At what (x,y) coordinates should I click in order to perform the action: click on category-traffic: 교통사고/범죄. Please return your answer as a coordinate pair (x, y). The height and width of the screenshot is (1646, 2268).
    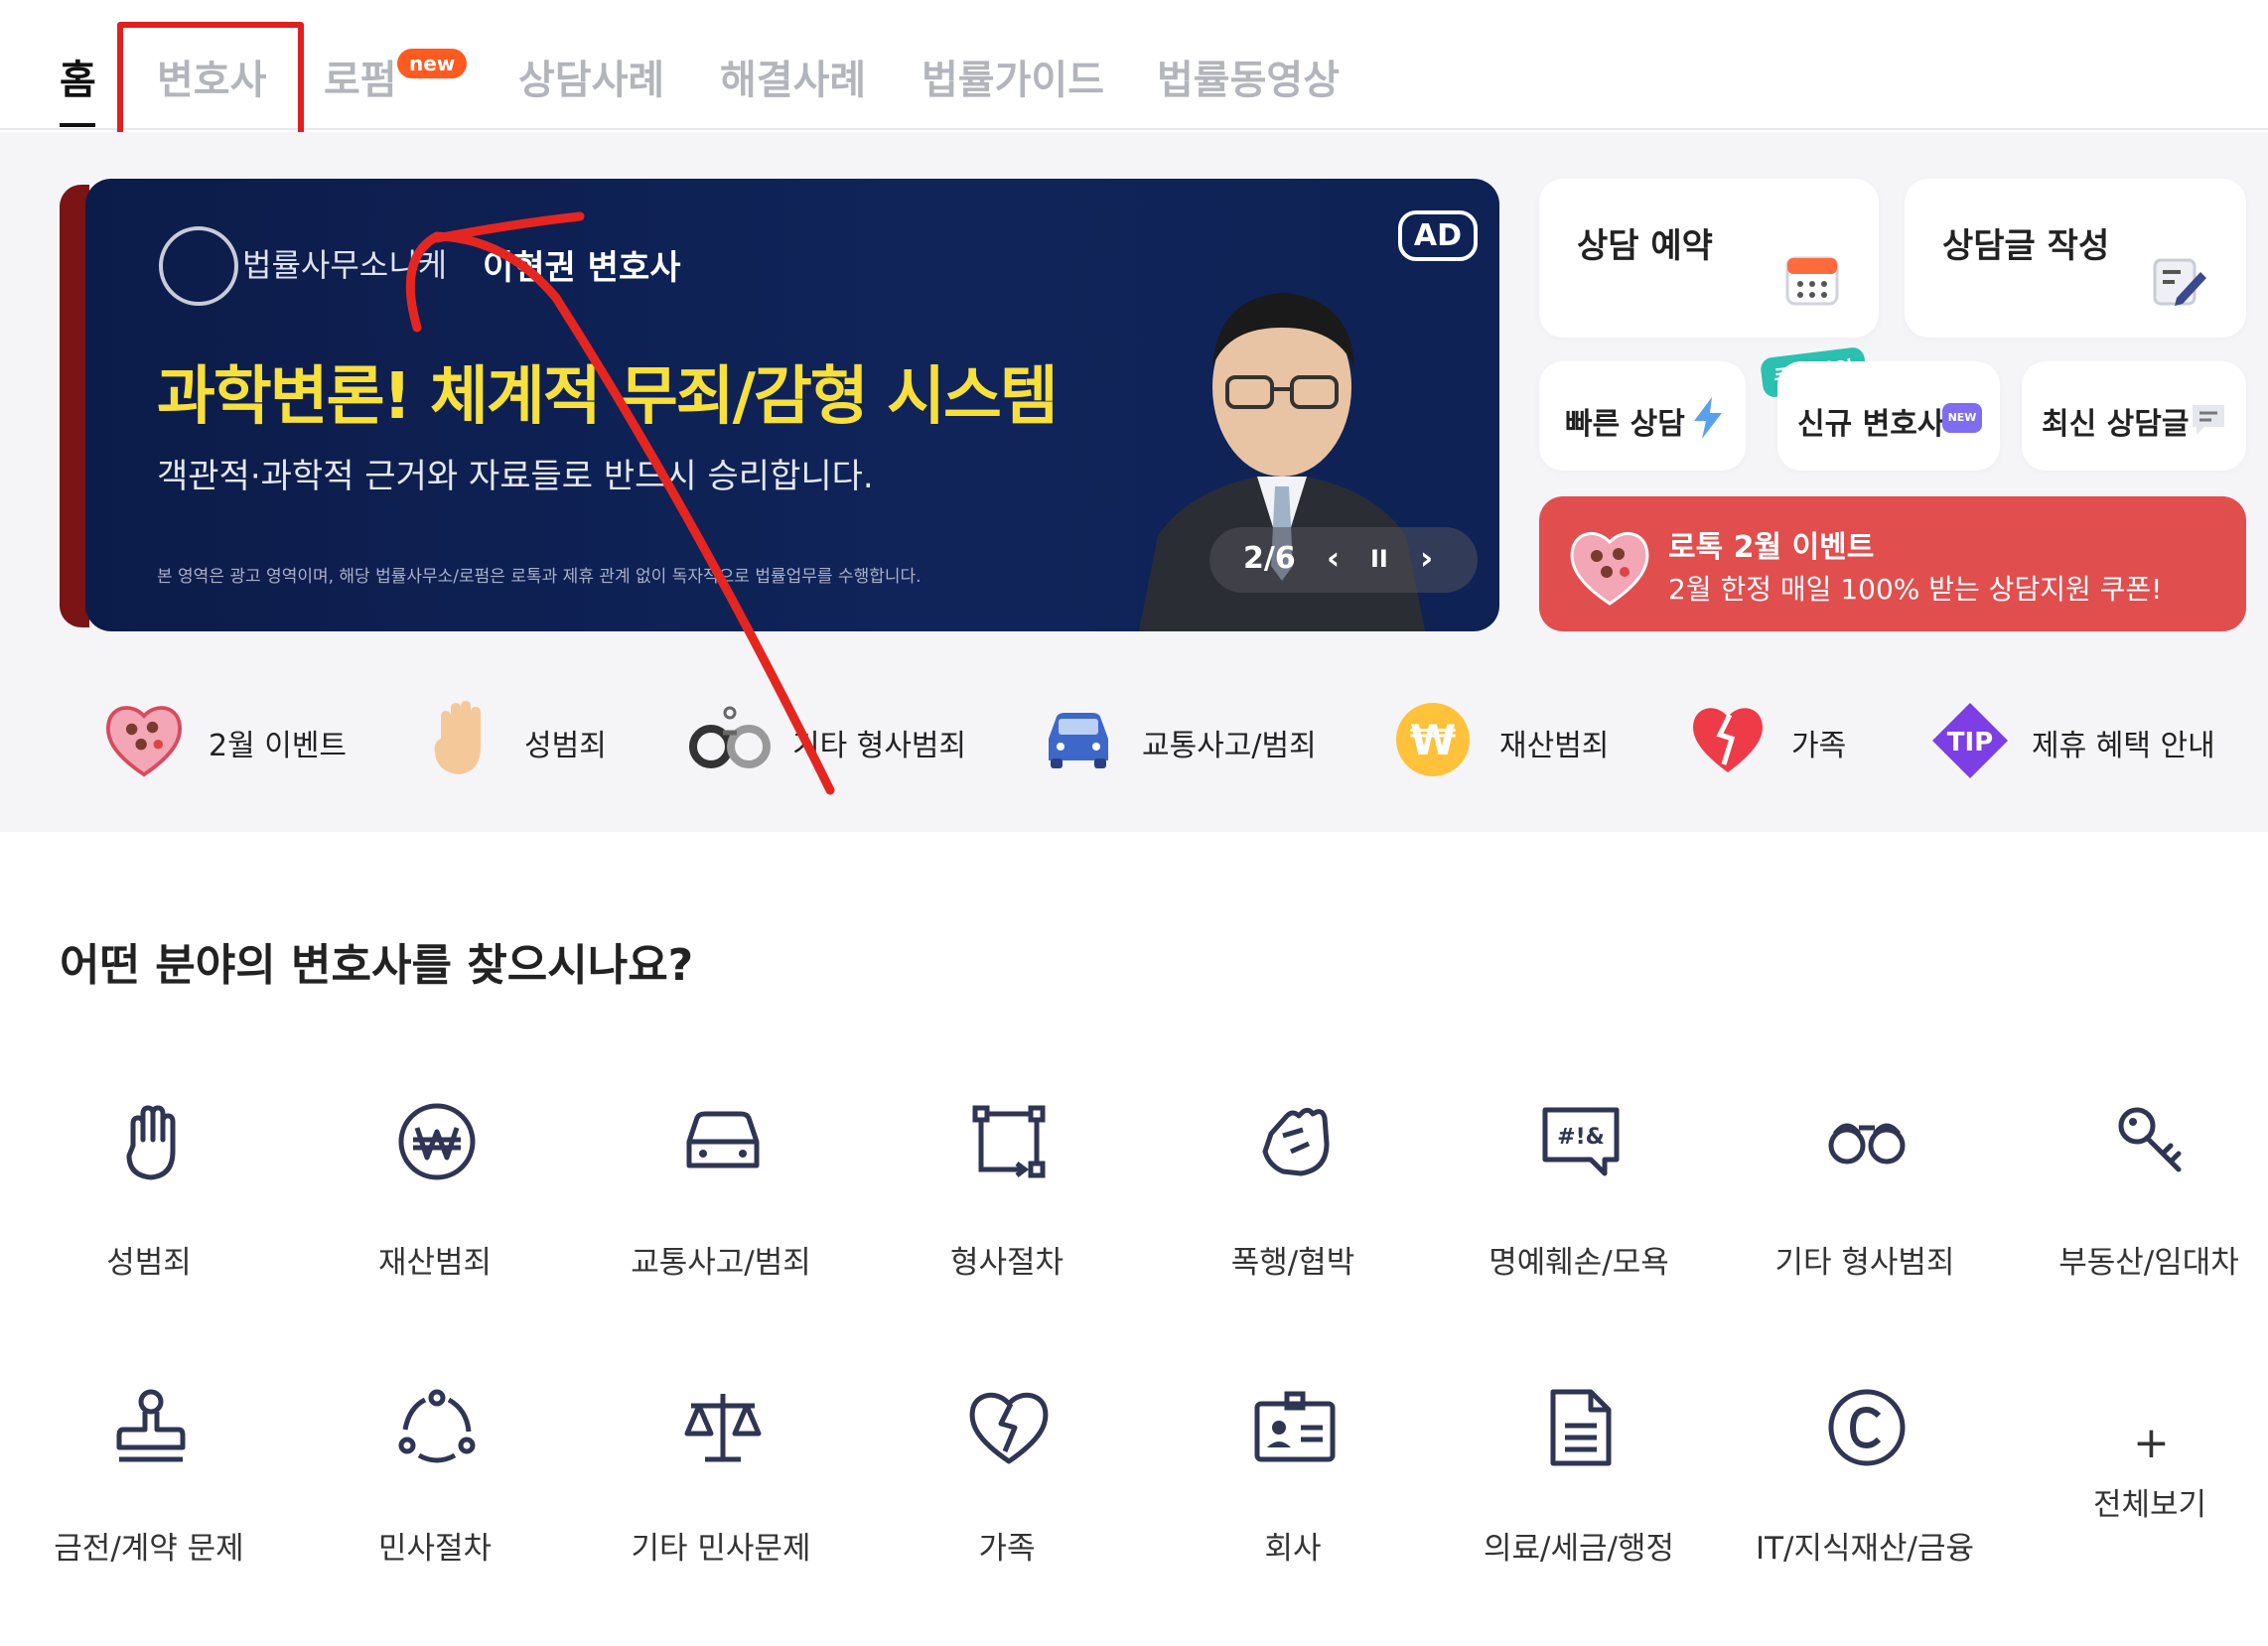
    Looking at the image, I should click on (1182, 739).